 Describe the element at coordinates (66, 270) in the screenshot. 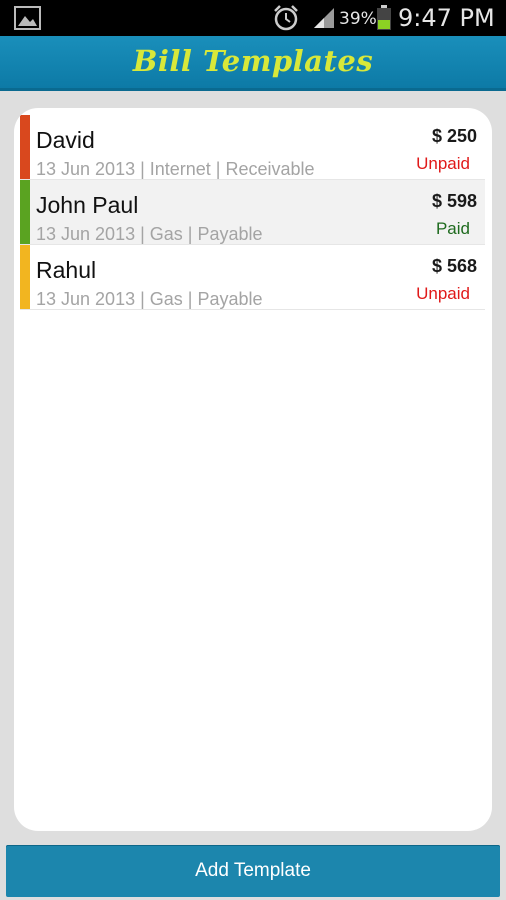

I see `bill-name: Rahul` at that location.